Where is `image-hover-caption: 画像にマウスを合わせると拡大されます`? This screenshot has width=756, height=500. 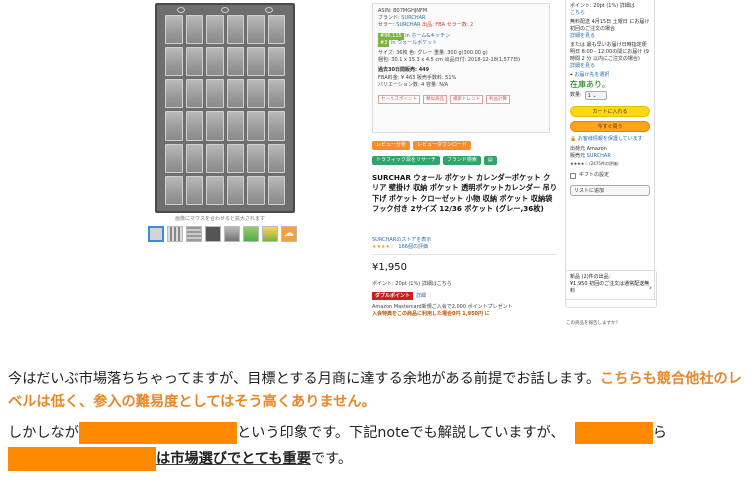
image-hover-caption: 画像にマウスを合わせると拡大されます is located at coordinates (220, 219).